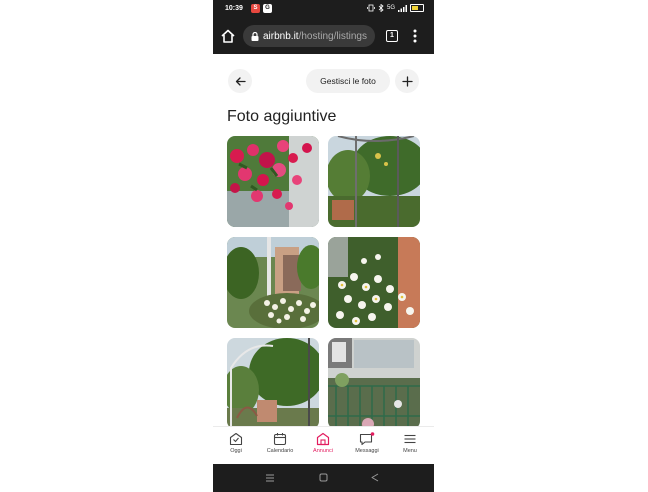 Image resolution: width=648 pixels, height=492 pixels. I want to click on photo-pergola, so click(374, 181).